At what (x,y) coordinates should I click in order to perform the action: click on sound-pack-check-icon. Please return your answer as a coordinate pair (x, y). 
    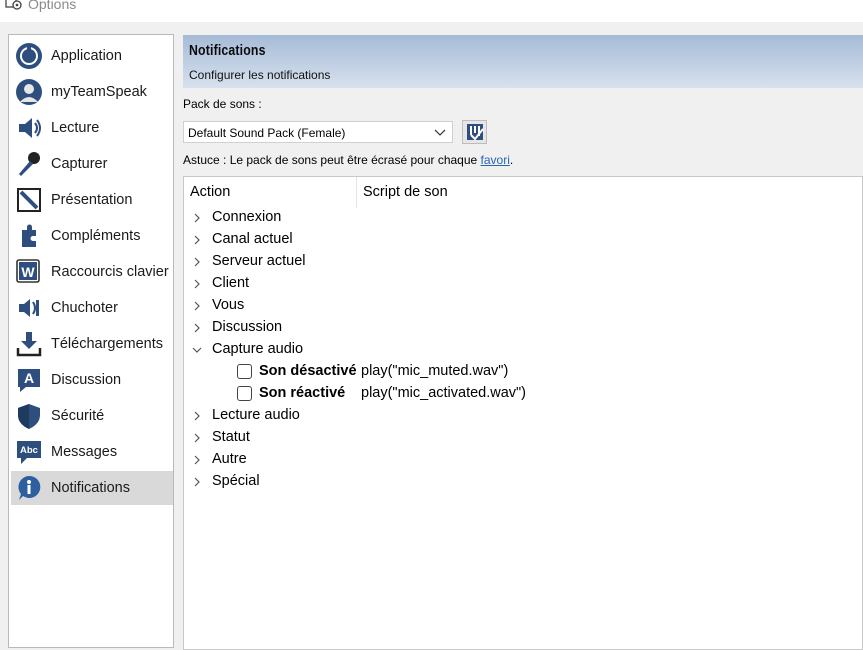
    Looking at the image, I should click on (475, 132).